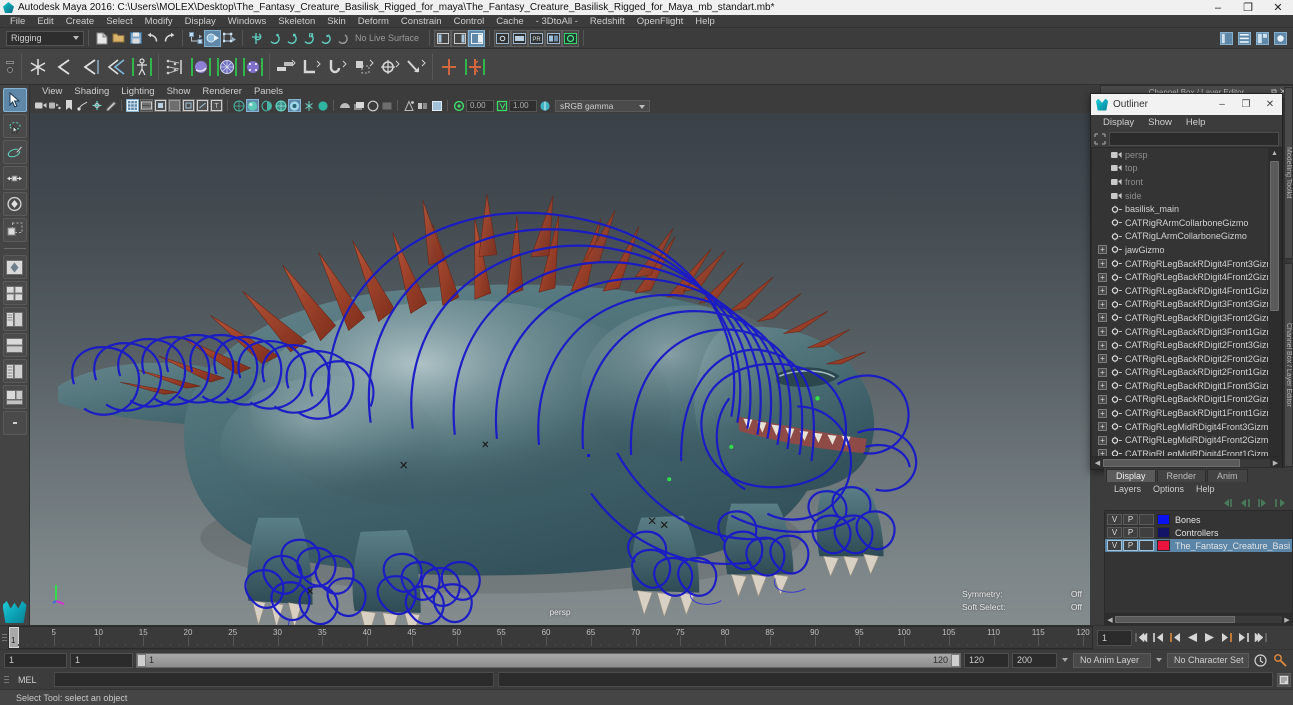 The width and height of the screenshot is (1293, 705). What do you see at coordinates (1274, 236) in the screenshot?
I see `outliner-scroll-thumb` at bounding box center [1274, 236].